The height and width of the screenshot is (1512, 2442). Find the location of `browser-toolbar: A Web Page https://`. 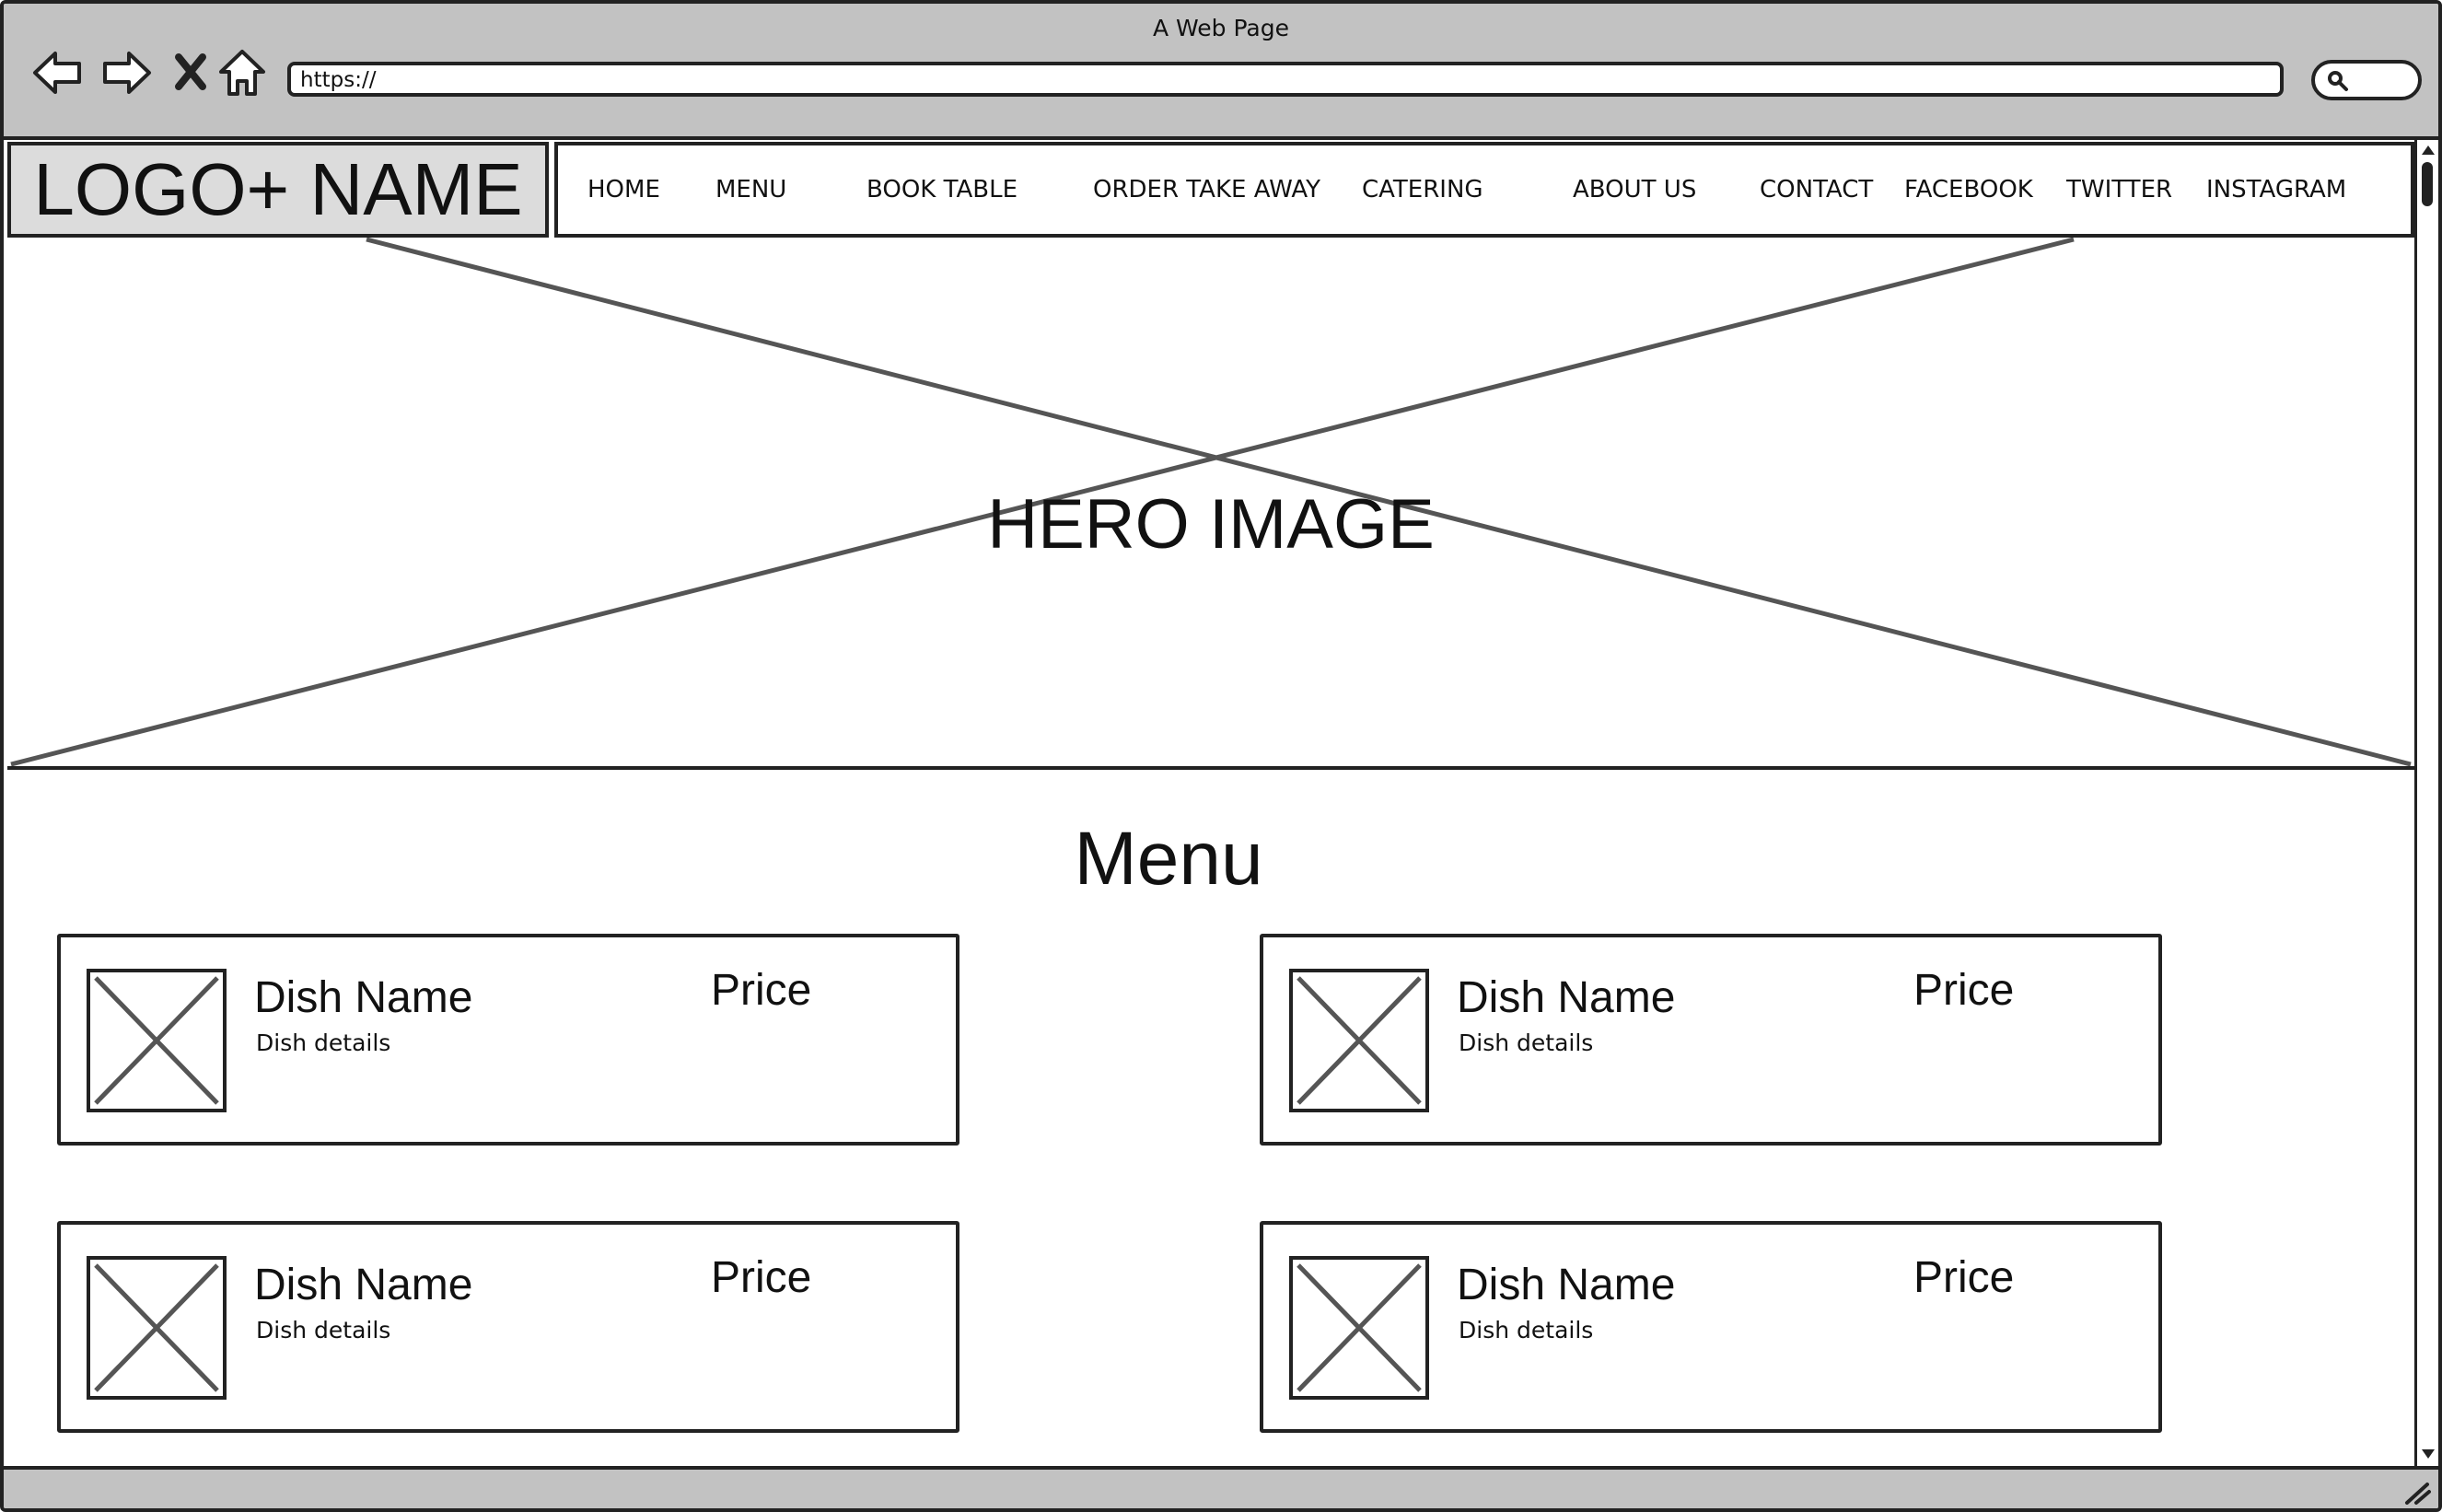

browser-toolbar: A Web Page https:// is located at coordinates (1221, 72).